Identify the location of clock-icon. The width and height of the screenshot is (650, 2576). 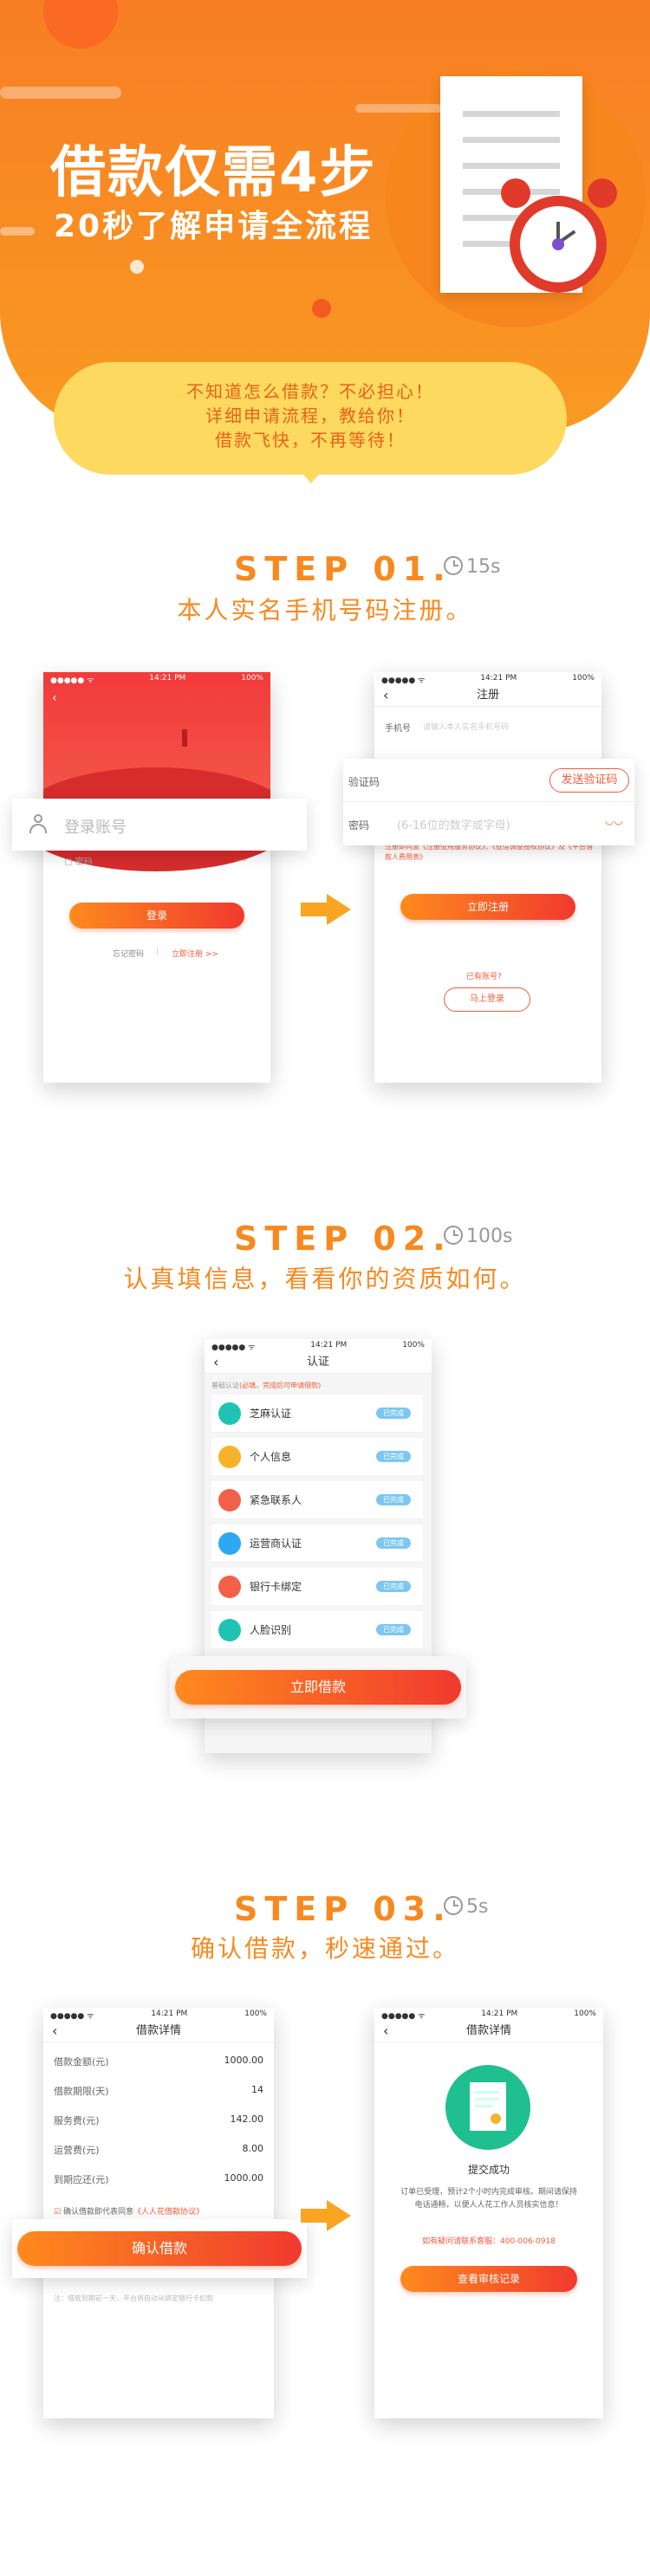
(453, 1905).